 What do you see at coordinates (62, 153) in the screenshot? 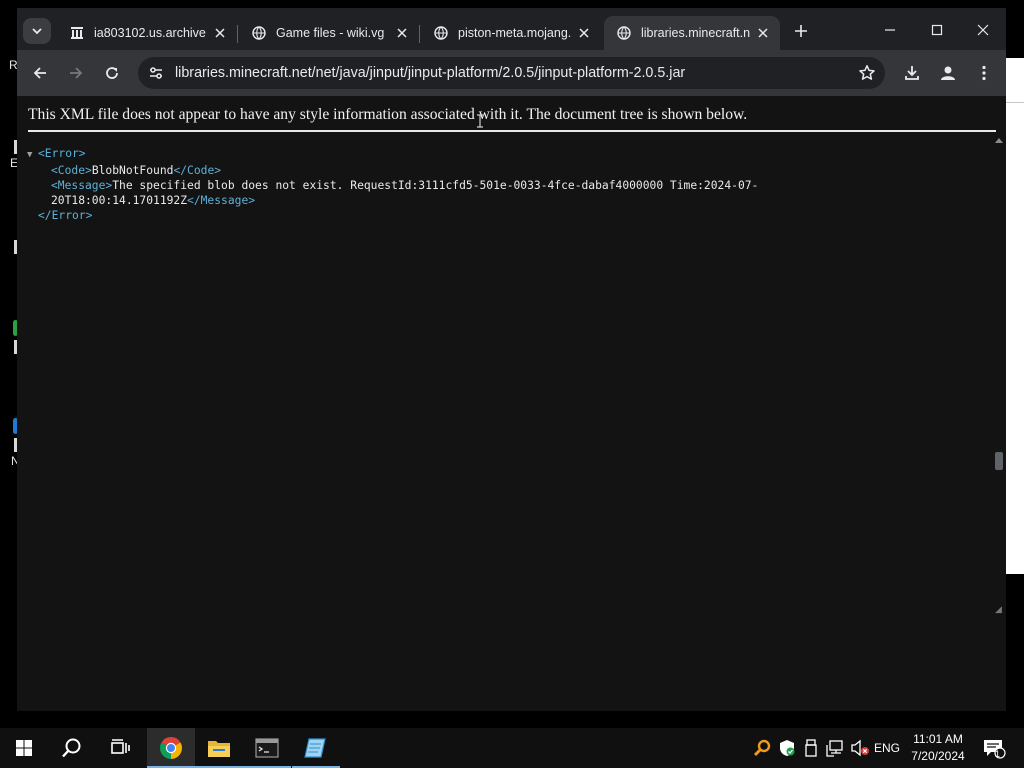
I see `xml-tag: <Error>` at bounding box center [62, 153].